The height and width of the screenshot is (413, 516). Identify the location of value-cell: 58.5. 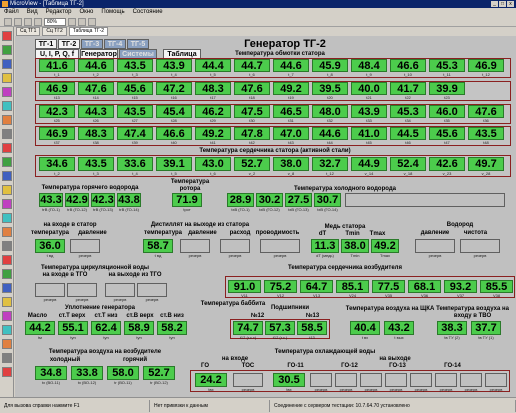
(312, 328).